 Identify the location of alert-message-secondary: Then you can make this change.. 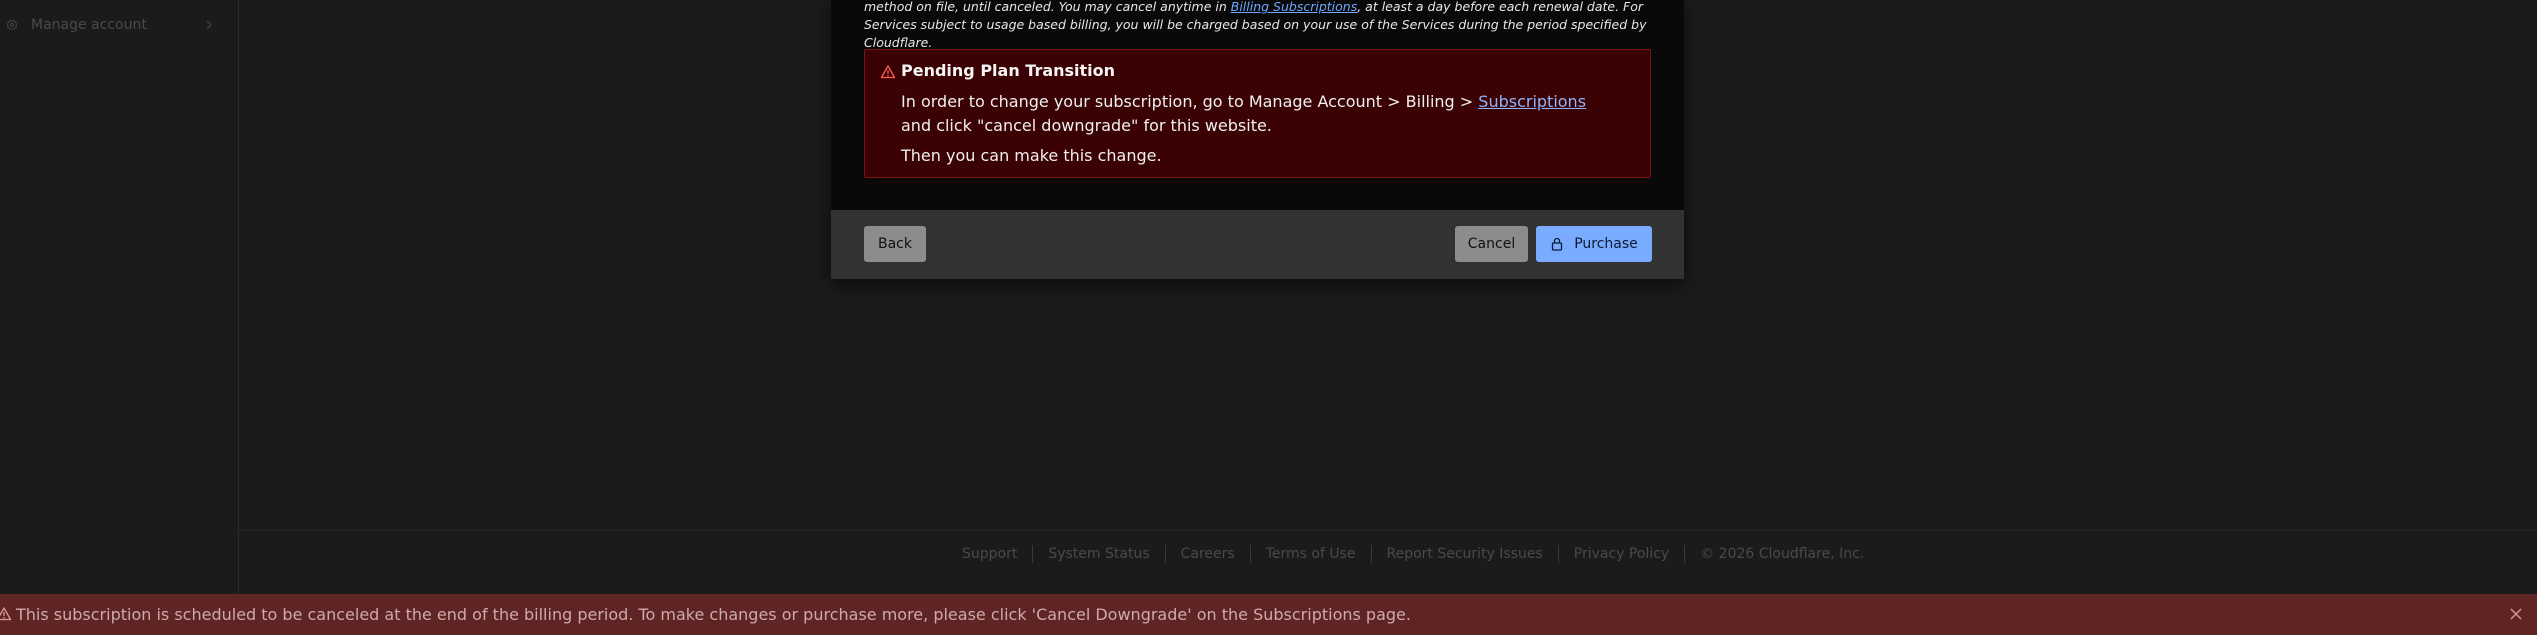
(1031, 155).